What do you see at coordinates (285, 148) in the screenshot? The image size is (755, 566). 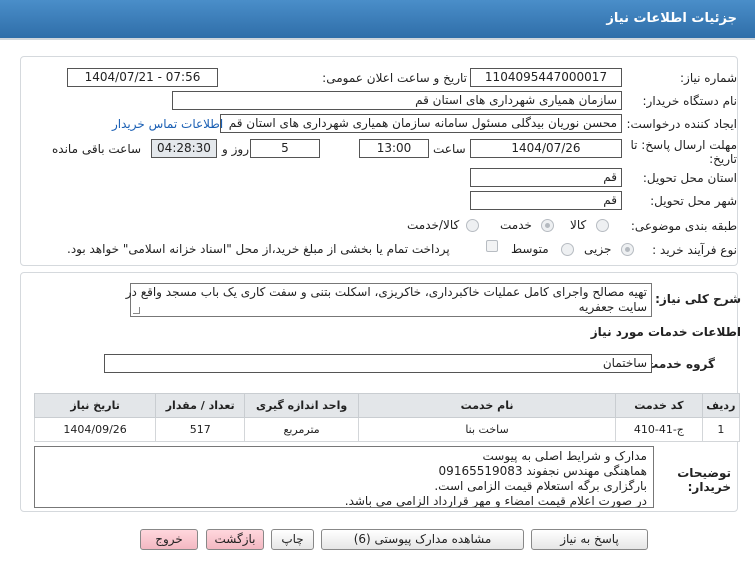 I see `days-remaining-field: 5` at bounding box center [285, 148].